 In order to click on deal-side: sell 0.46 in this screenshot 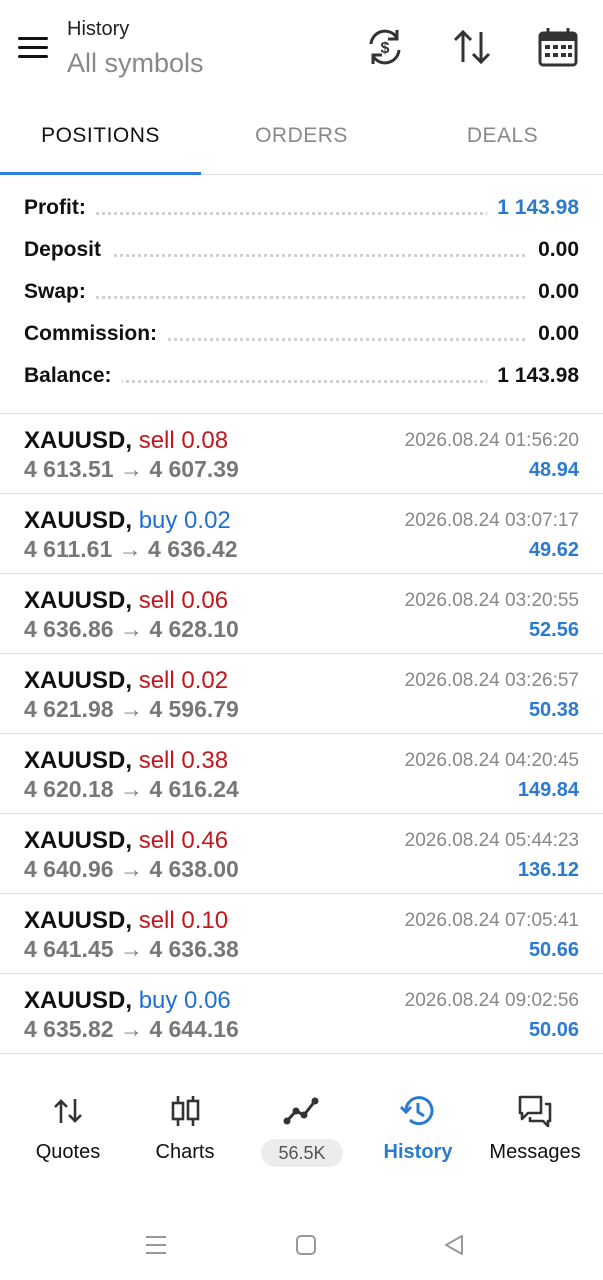, I will do `click(183, 840)`.